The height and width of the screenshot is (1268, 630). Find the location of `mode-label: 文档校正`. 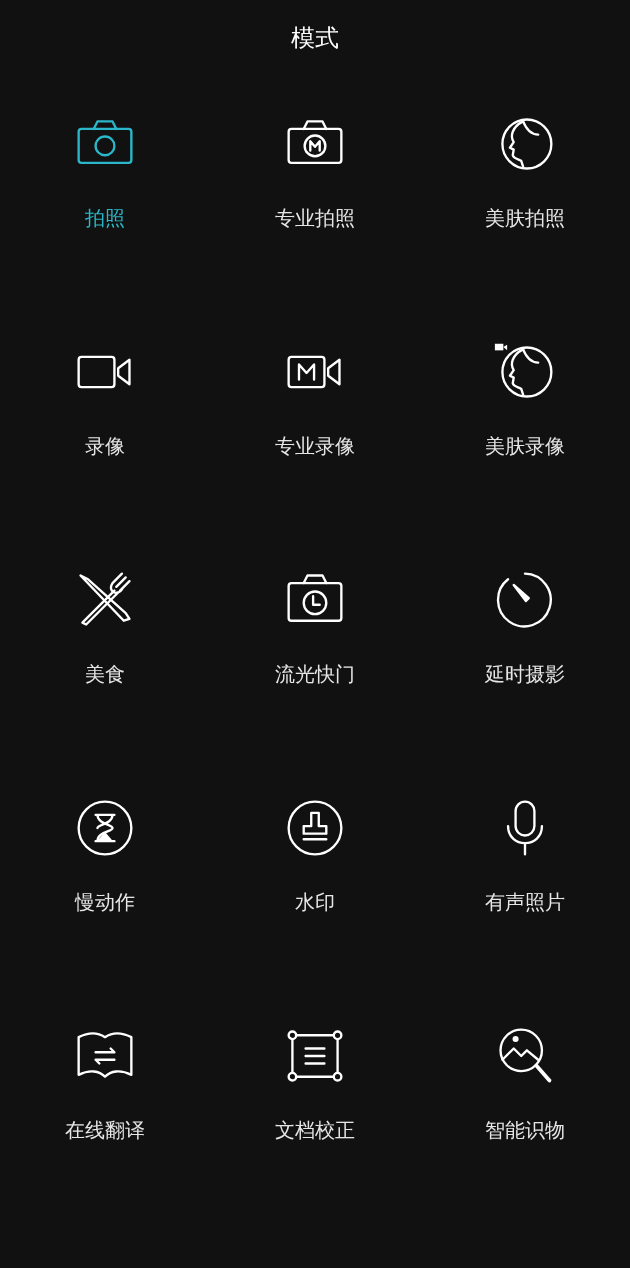

mode-label: 文档校正 is located at coordinates (315, 1130).